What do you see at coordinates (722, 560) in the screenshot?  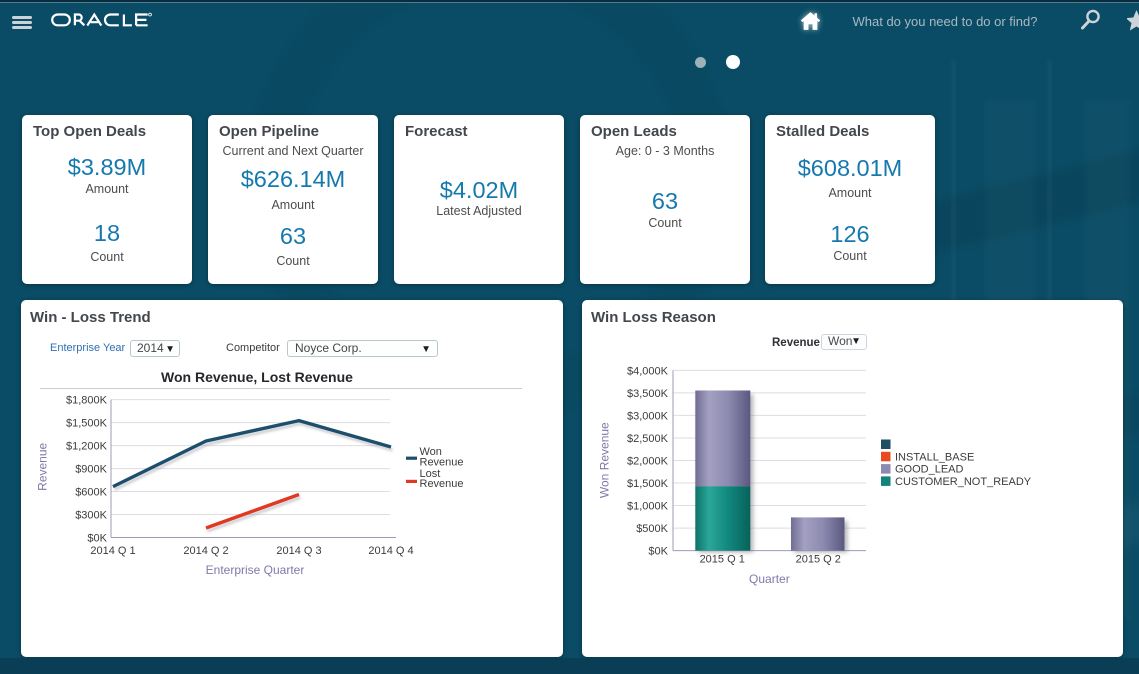 I see `svg-text: 2015 Q 1` at bounding box center [722, 560].